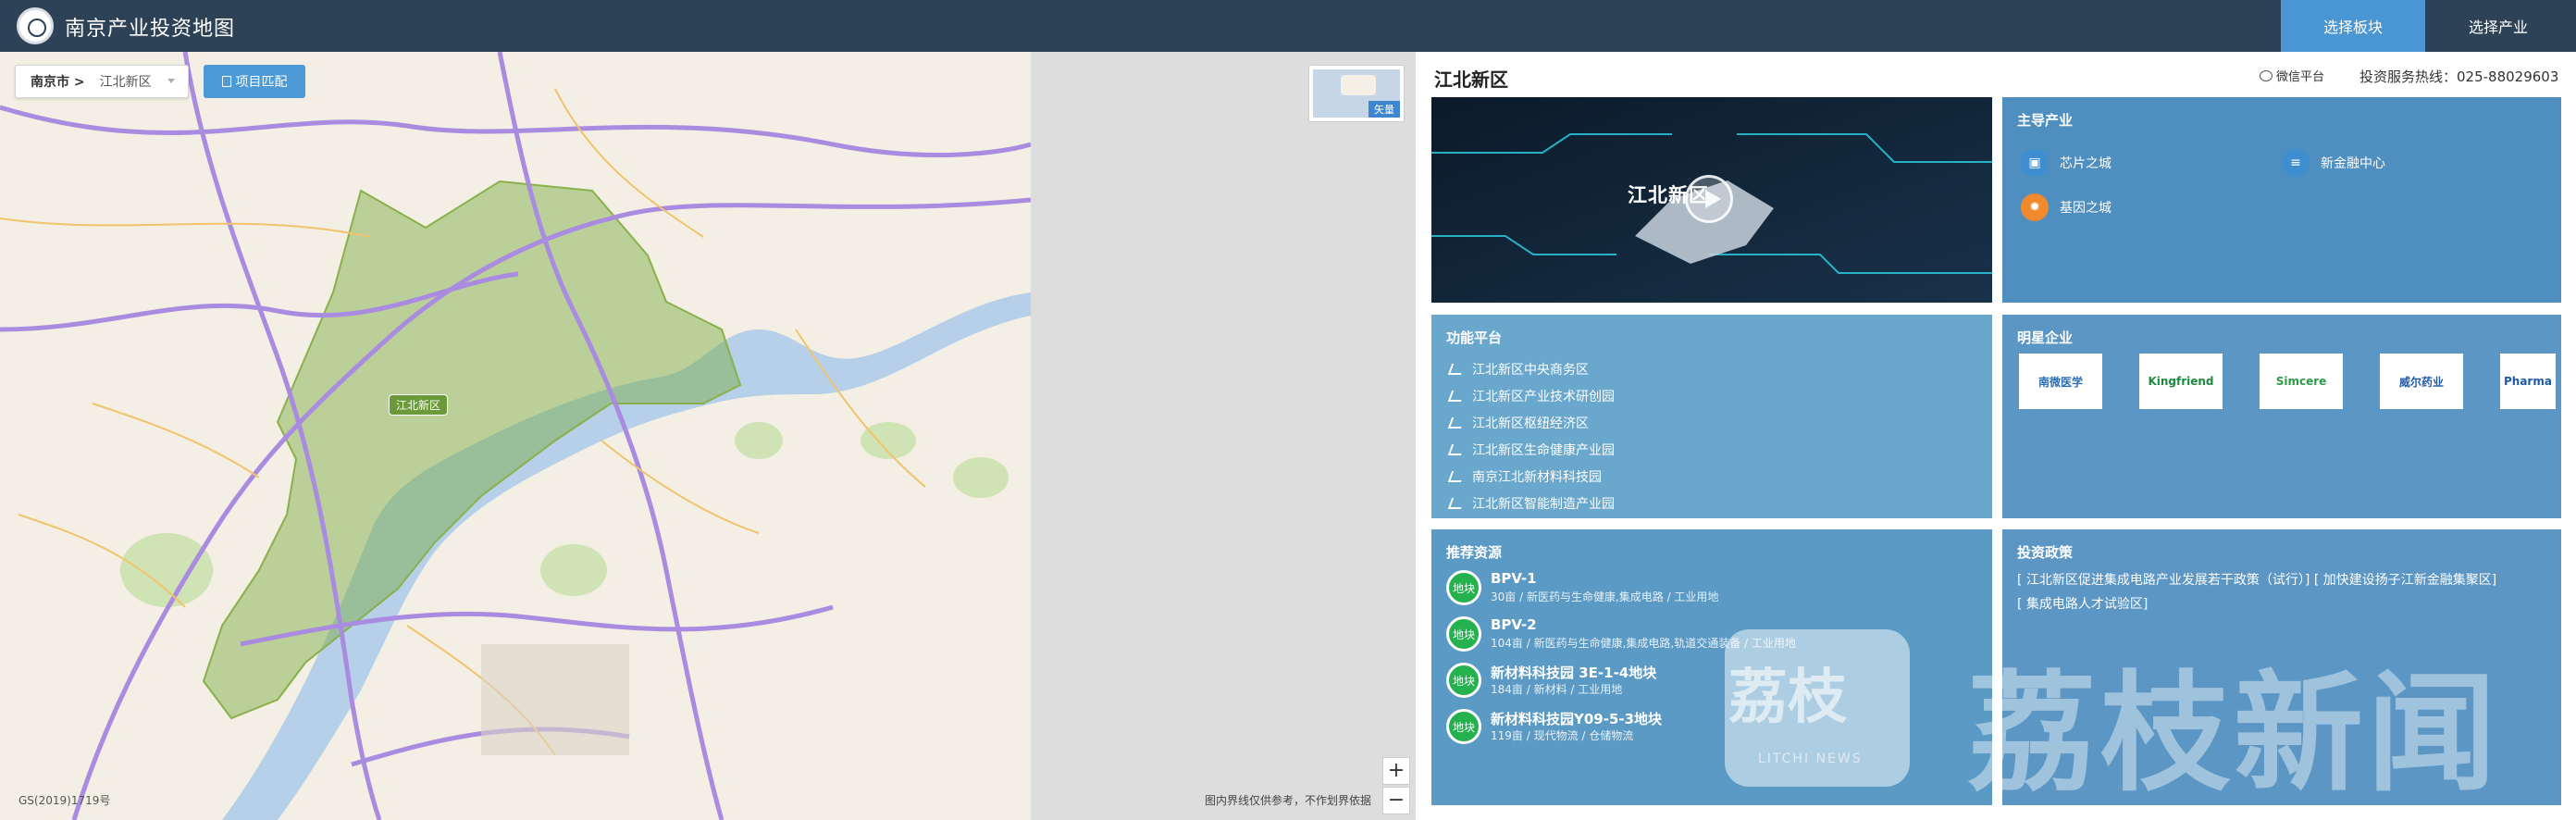 The width and height of the screenshot is (2576, 820). Describe the element at coordinates (1289, 800) in the screenshot. I see `map-disclaimer: 图内界线仅供参考，不作划界依据` at that location.